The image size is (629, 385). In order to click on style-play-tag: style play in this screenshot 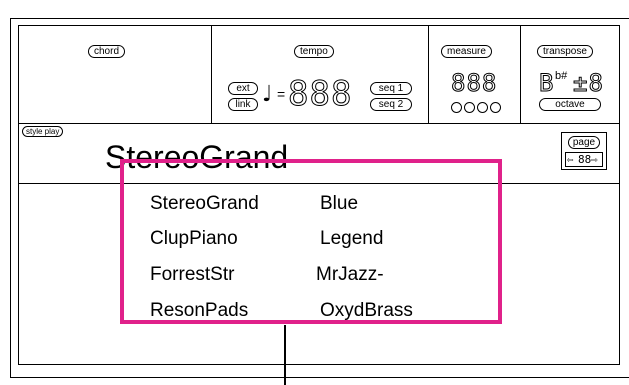, I will do `click(43, 131)`.